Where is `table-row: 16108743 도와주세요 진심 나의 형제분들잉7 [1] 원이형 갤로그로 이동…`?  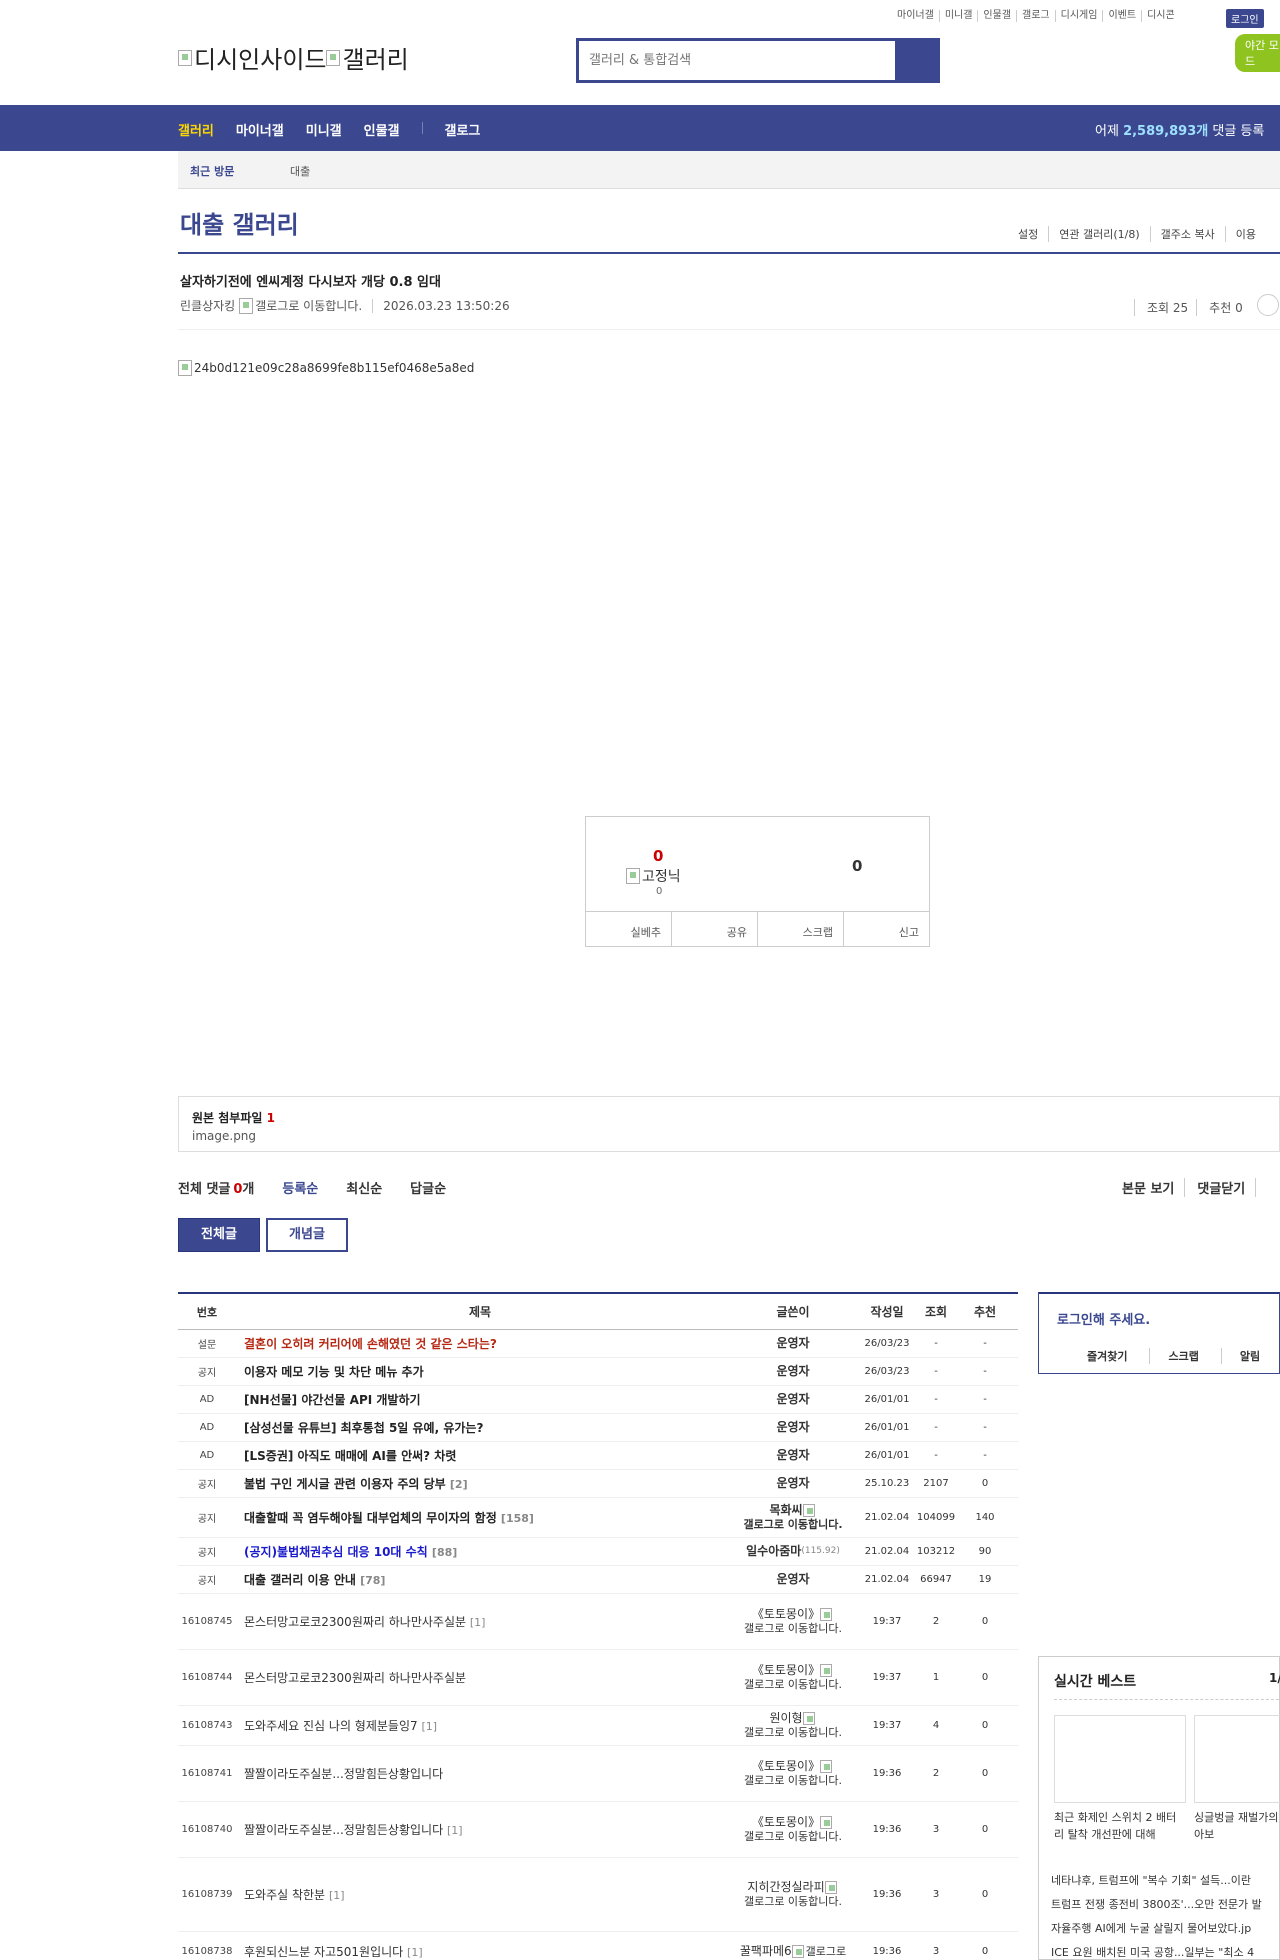
table-row: 16108743 도와주세요 진심 나의 형제분들잉7 [1] 원이형 갤로그로 이동… is located at coordinates (598, 1726).